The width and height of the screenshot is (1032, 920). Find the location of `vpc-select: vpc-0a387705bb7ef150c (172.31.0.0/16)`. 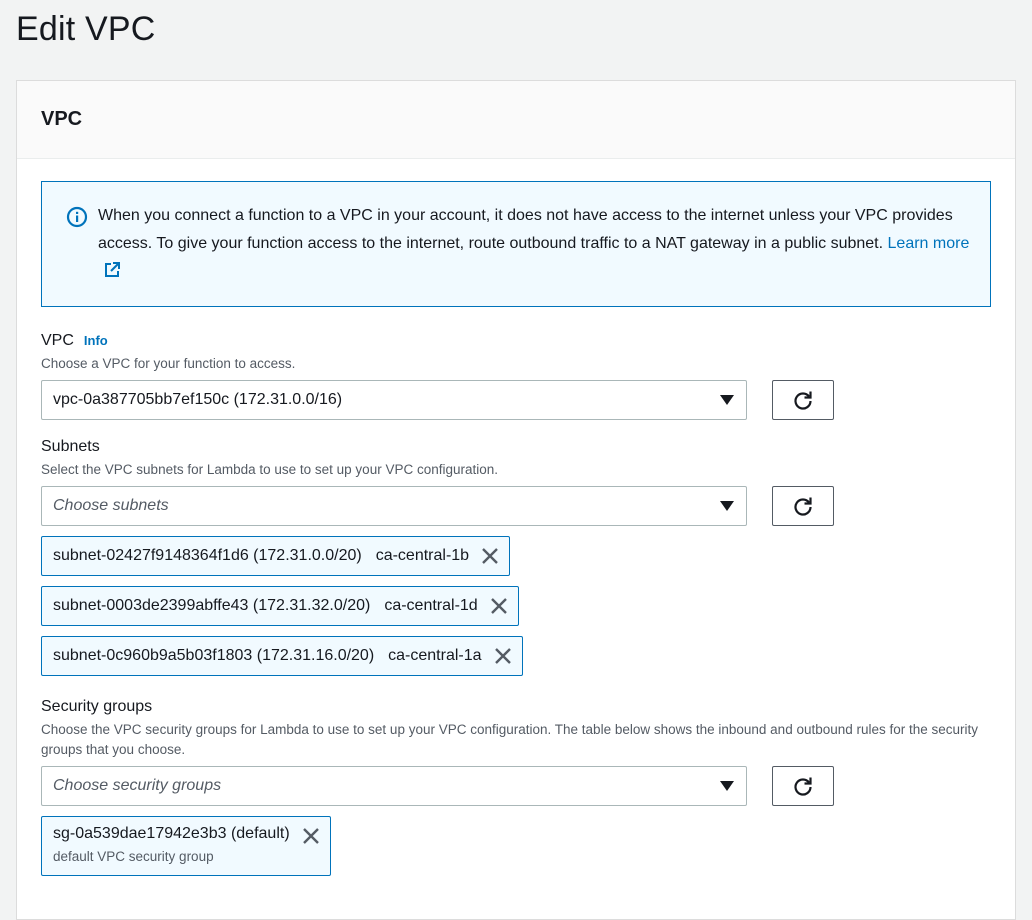

vpc-select: vpc-0a387705bb7ef150c (172.31.0.0/16) is located at coordinates (394, 400).